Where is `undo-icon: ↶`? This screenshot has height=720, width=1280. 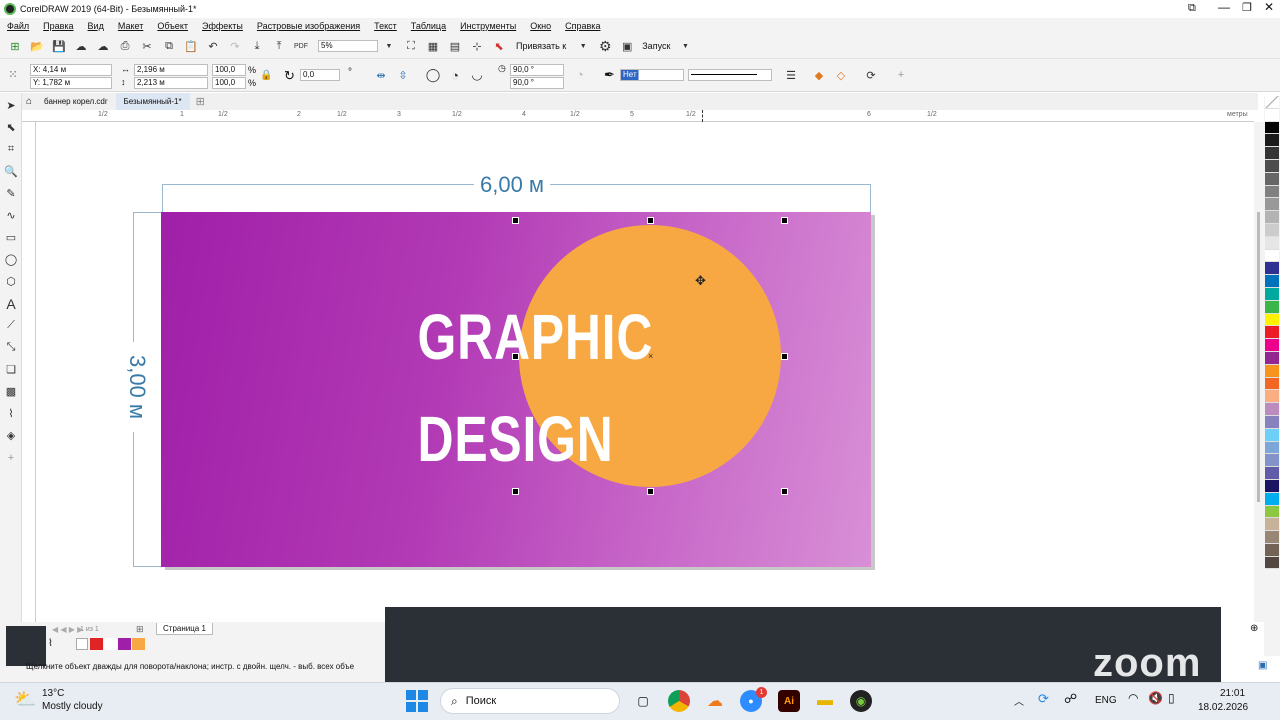
undo-icon: ↶ is located at coordinates (213, 46).